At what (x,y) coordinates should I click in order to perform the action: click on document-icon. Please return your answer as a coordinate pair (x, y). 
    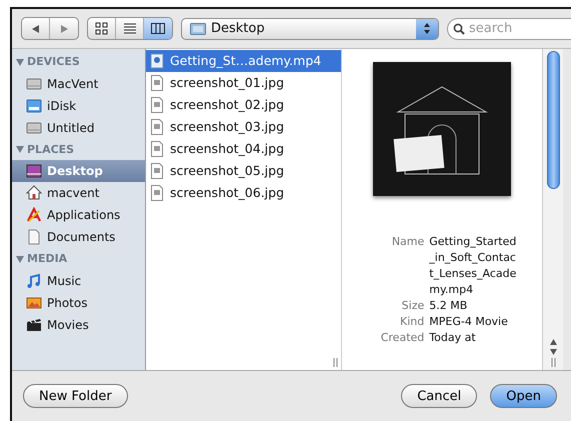
    Looking at the image, I should click on (34, 237).